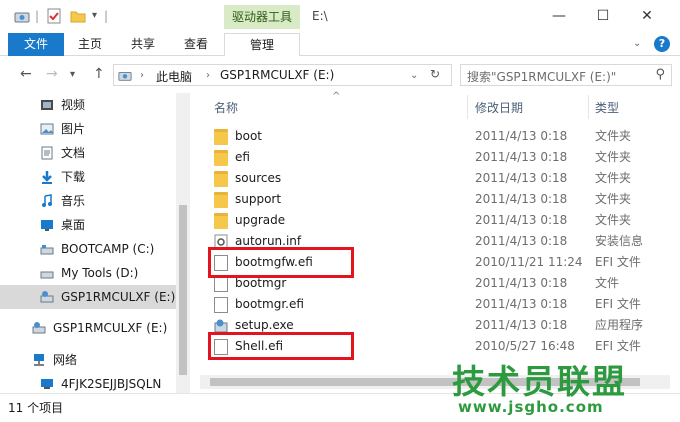  I want to click on ribbon-expand-icon: ⌄, so click(637, 43).